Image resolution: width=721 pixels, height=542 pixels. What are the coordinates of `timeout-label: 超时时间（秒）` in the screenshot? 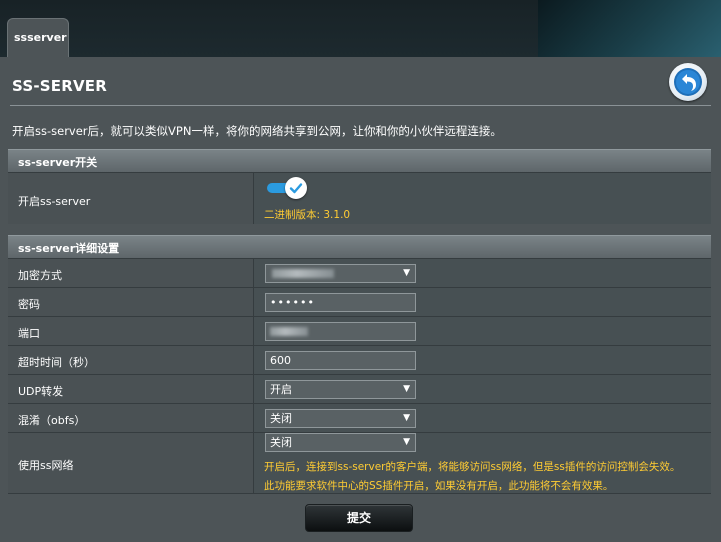 It's located at (56, 362).